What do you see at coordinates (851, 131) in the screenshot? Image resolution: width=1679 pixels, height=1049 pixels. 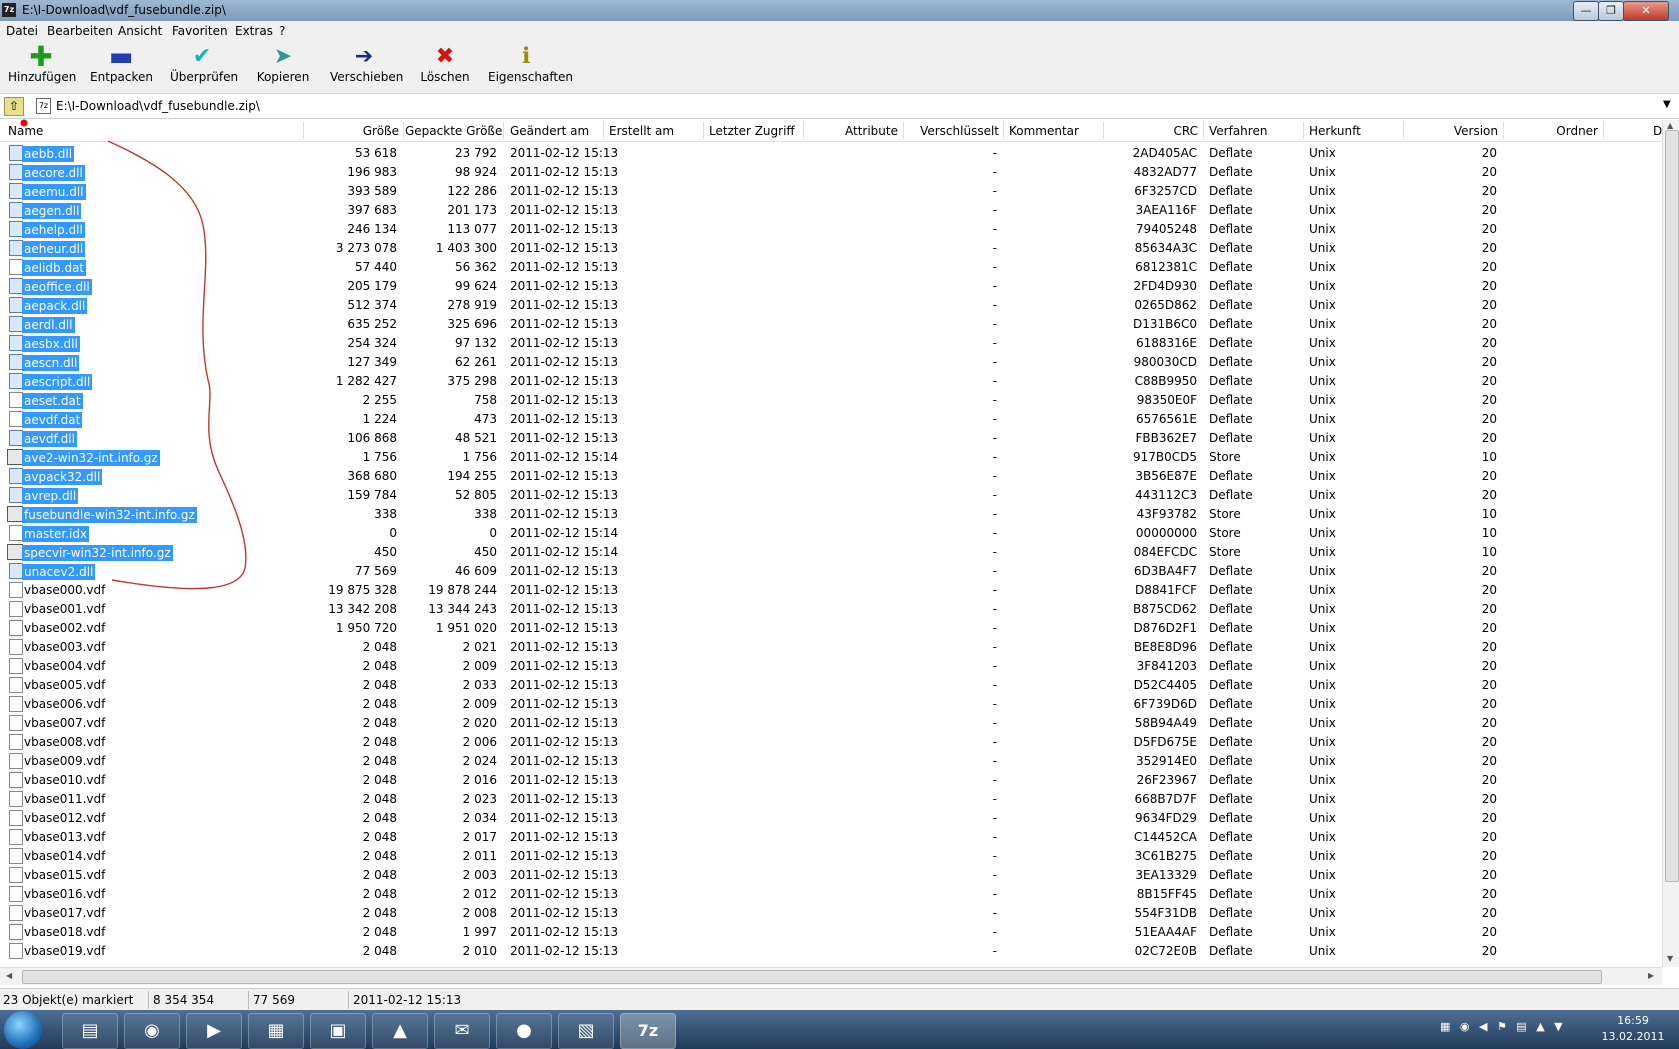 I see `col-attributes: Attribute` at bounding box center [851, 131].